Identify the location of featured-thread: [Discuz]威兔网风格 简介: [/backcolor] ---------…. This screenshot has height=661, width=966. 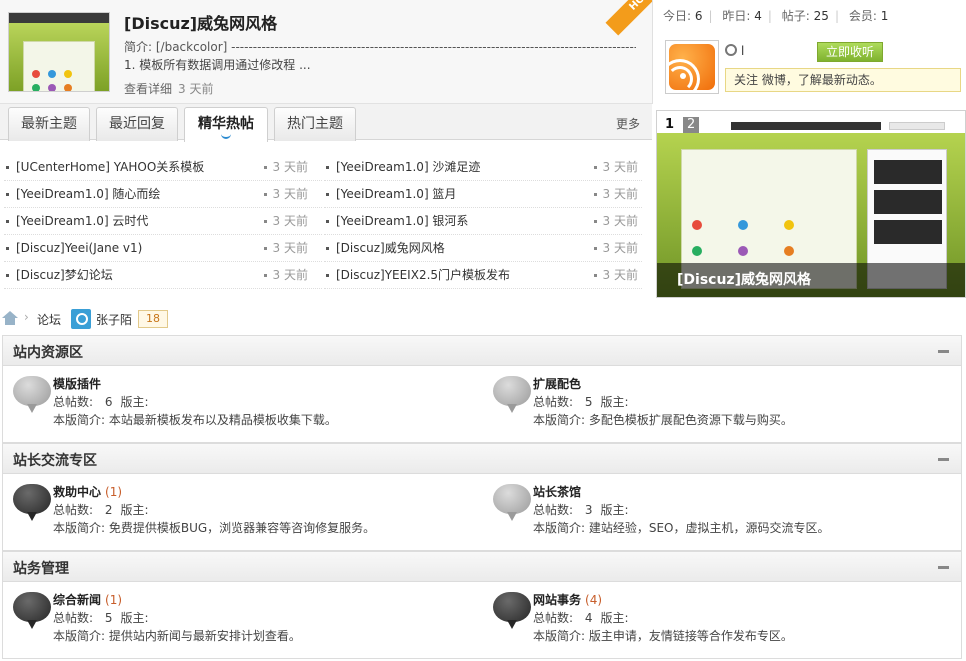
(326, 52).